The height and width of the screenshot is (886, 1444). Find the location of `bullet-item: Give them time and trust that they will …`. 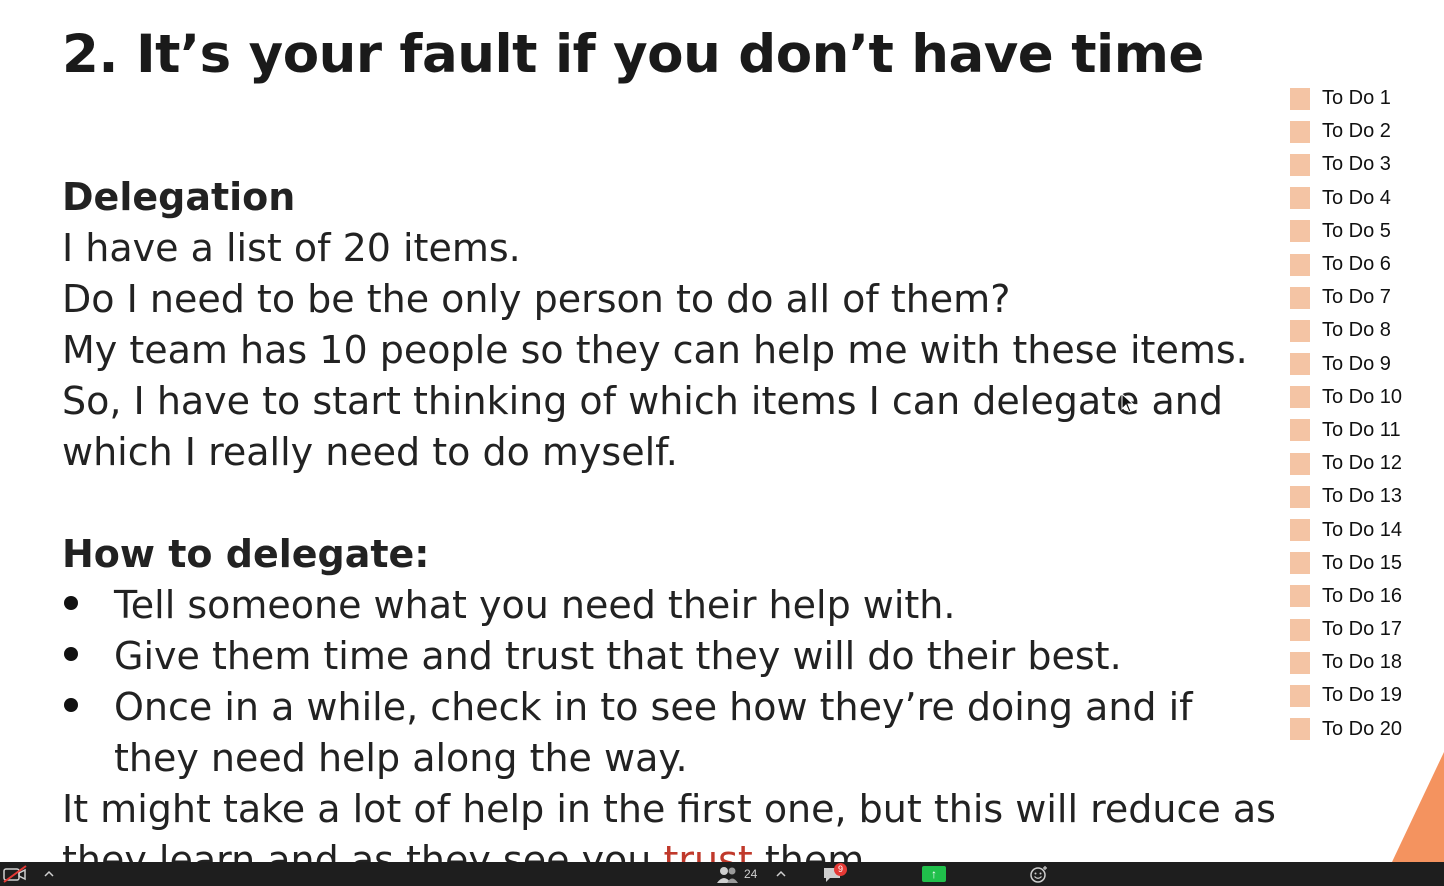

bullet-item: Give them time and trust that they will … is located at coordinates (667, 656).